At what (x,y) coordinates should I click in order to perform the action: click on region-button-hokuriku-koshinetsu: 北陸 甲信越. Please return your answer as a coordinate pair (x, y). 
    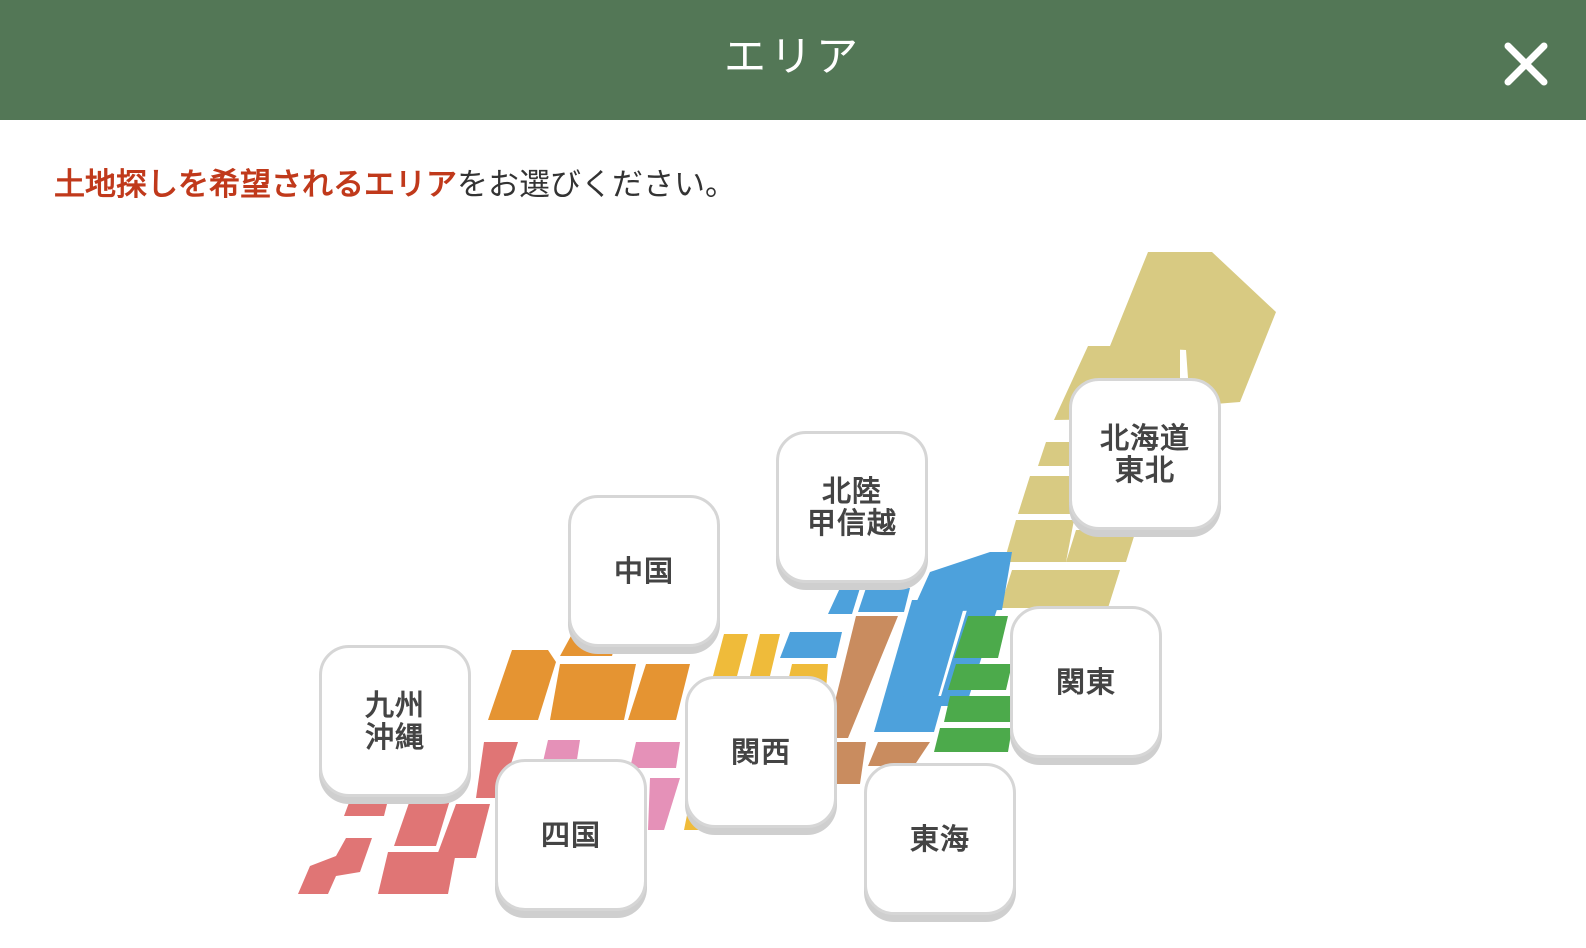
    Looking at the image, I should click on (852, 507).